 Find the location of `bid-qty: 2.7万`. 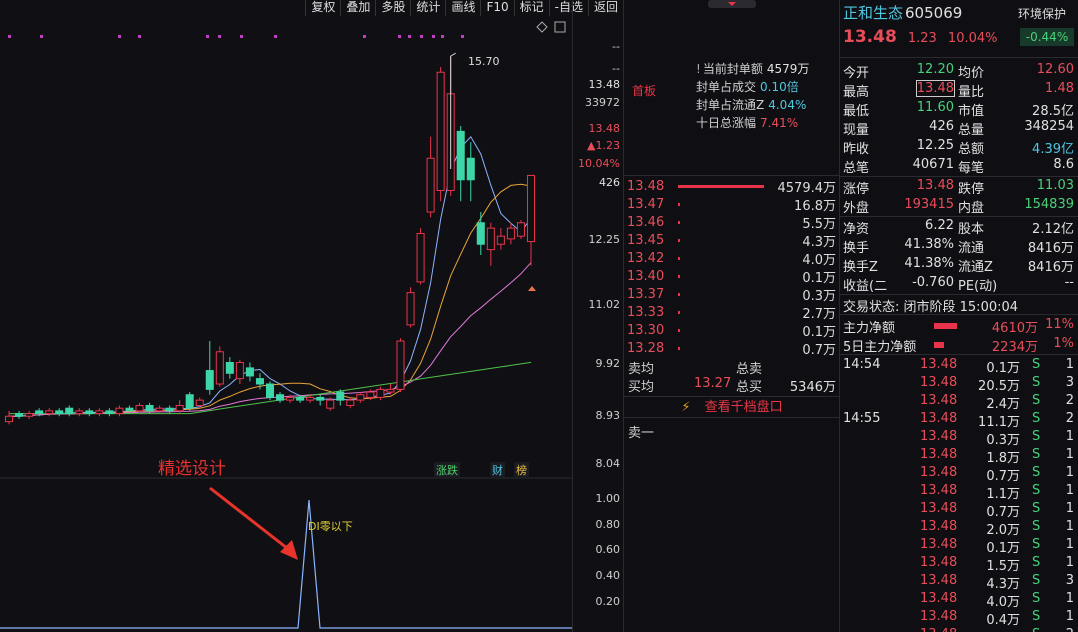

bid-qty: 2.7万 is located at coordinates (819, 314).